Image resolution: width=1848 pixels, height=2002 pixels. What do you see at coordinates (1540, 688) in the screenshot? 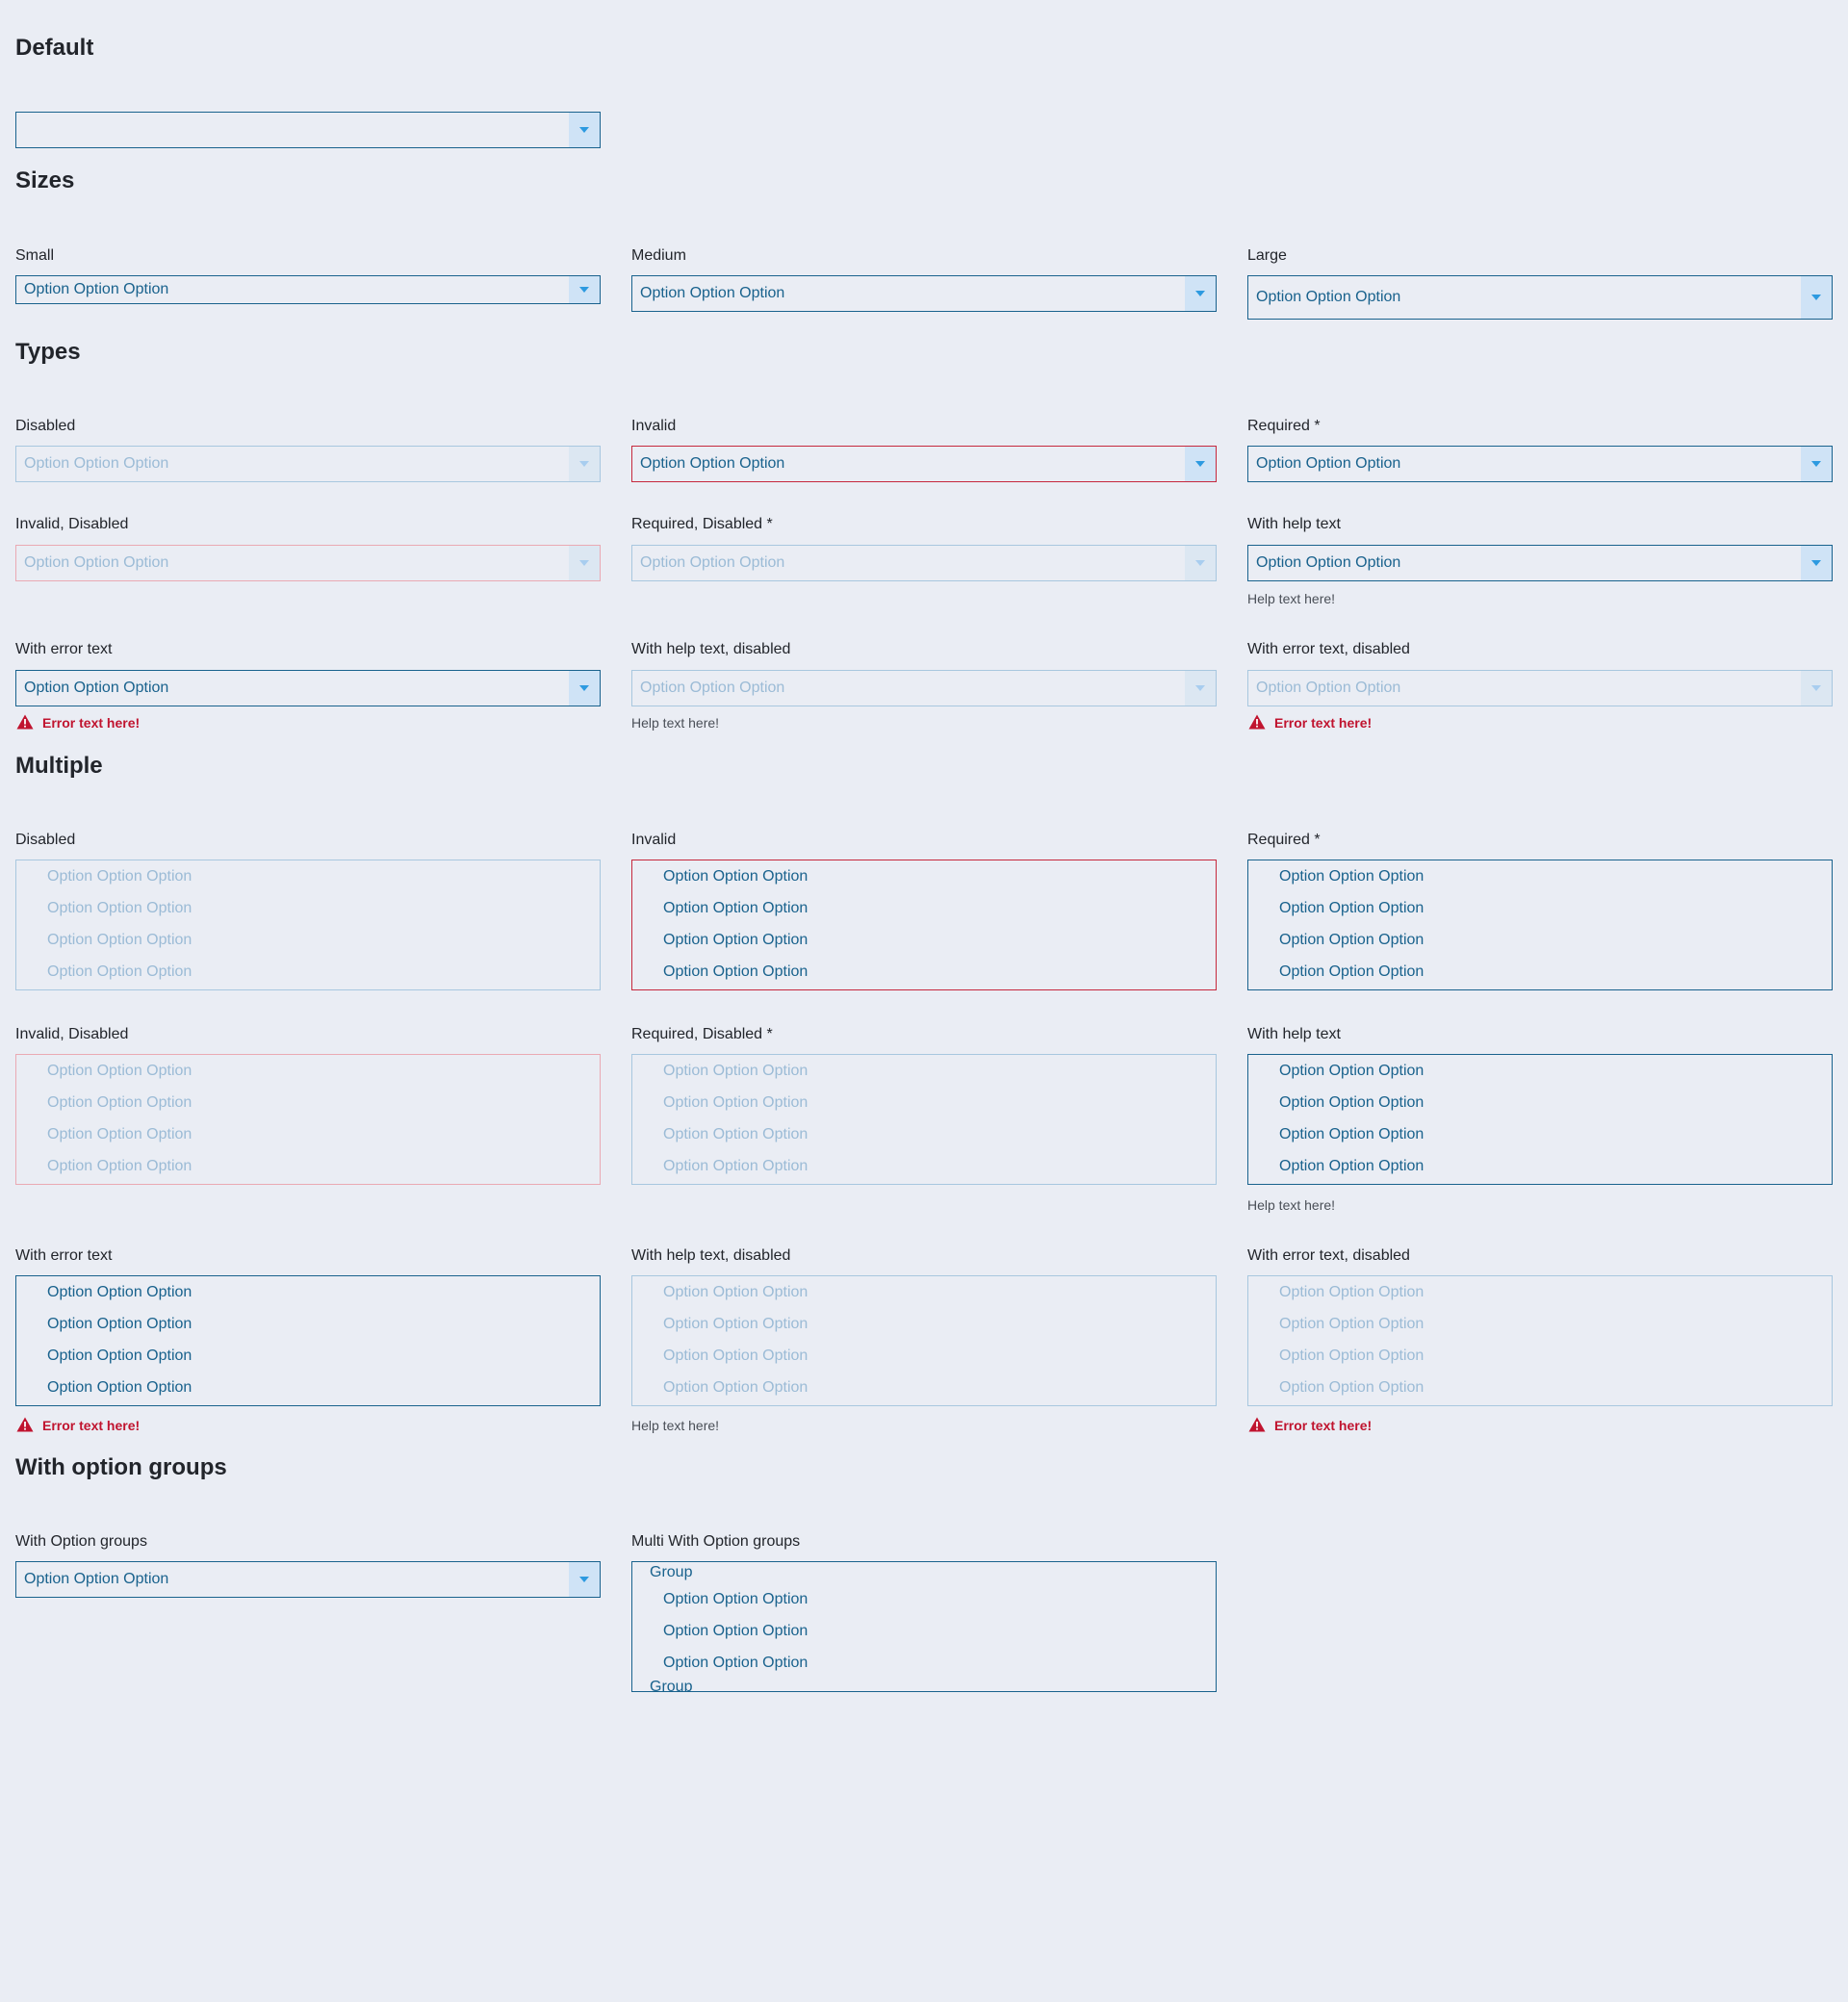
I see `select-error-disabled: Option Option Option` at bounding box center [1540, 688].